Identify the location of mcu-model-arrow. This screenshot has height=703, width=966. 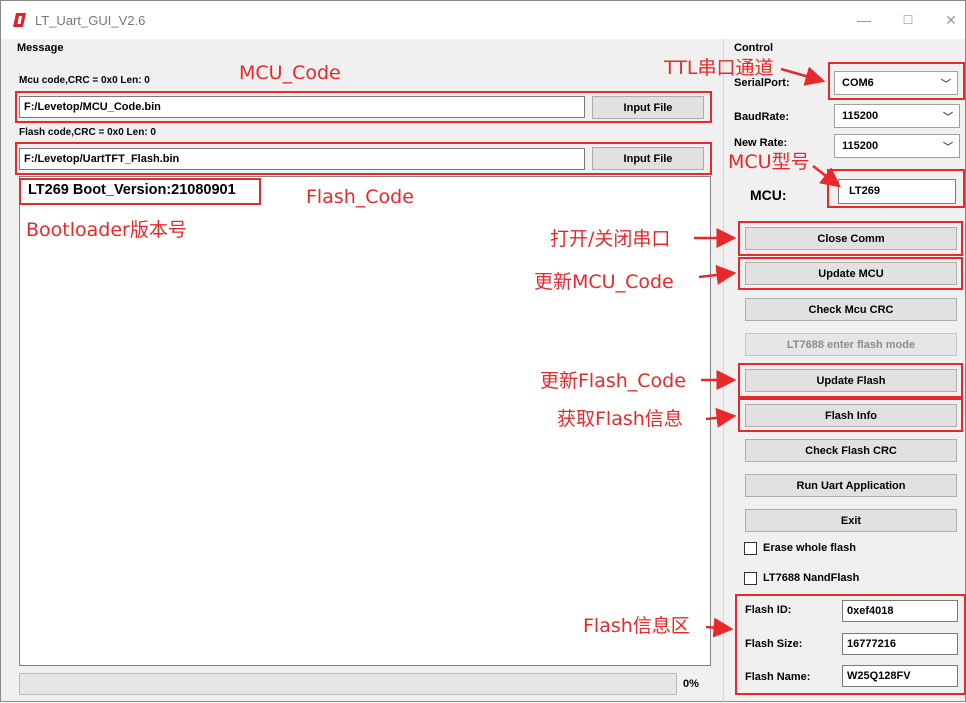
(826, 176).